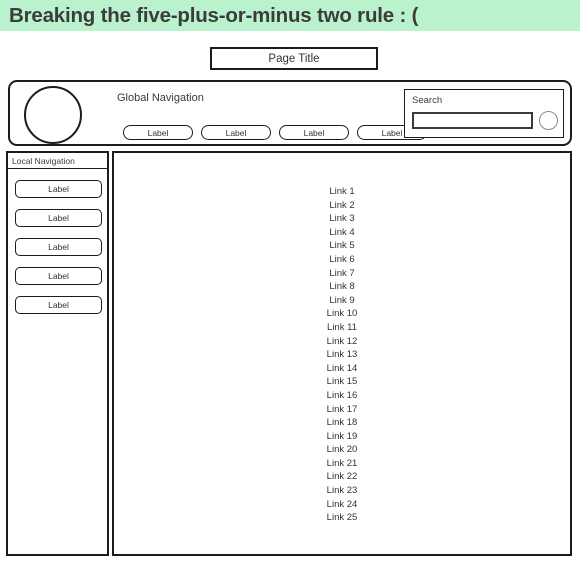 The height and width of the screenshot is (562, 580). Describe the element at coordinates (472, 120) in the screenshot. I see `search-input` at that location.